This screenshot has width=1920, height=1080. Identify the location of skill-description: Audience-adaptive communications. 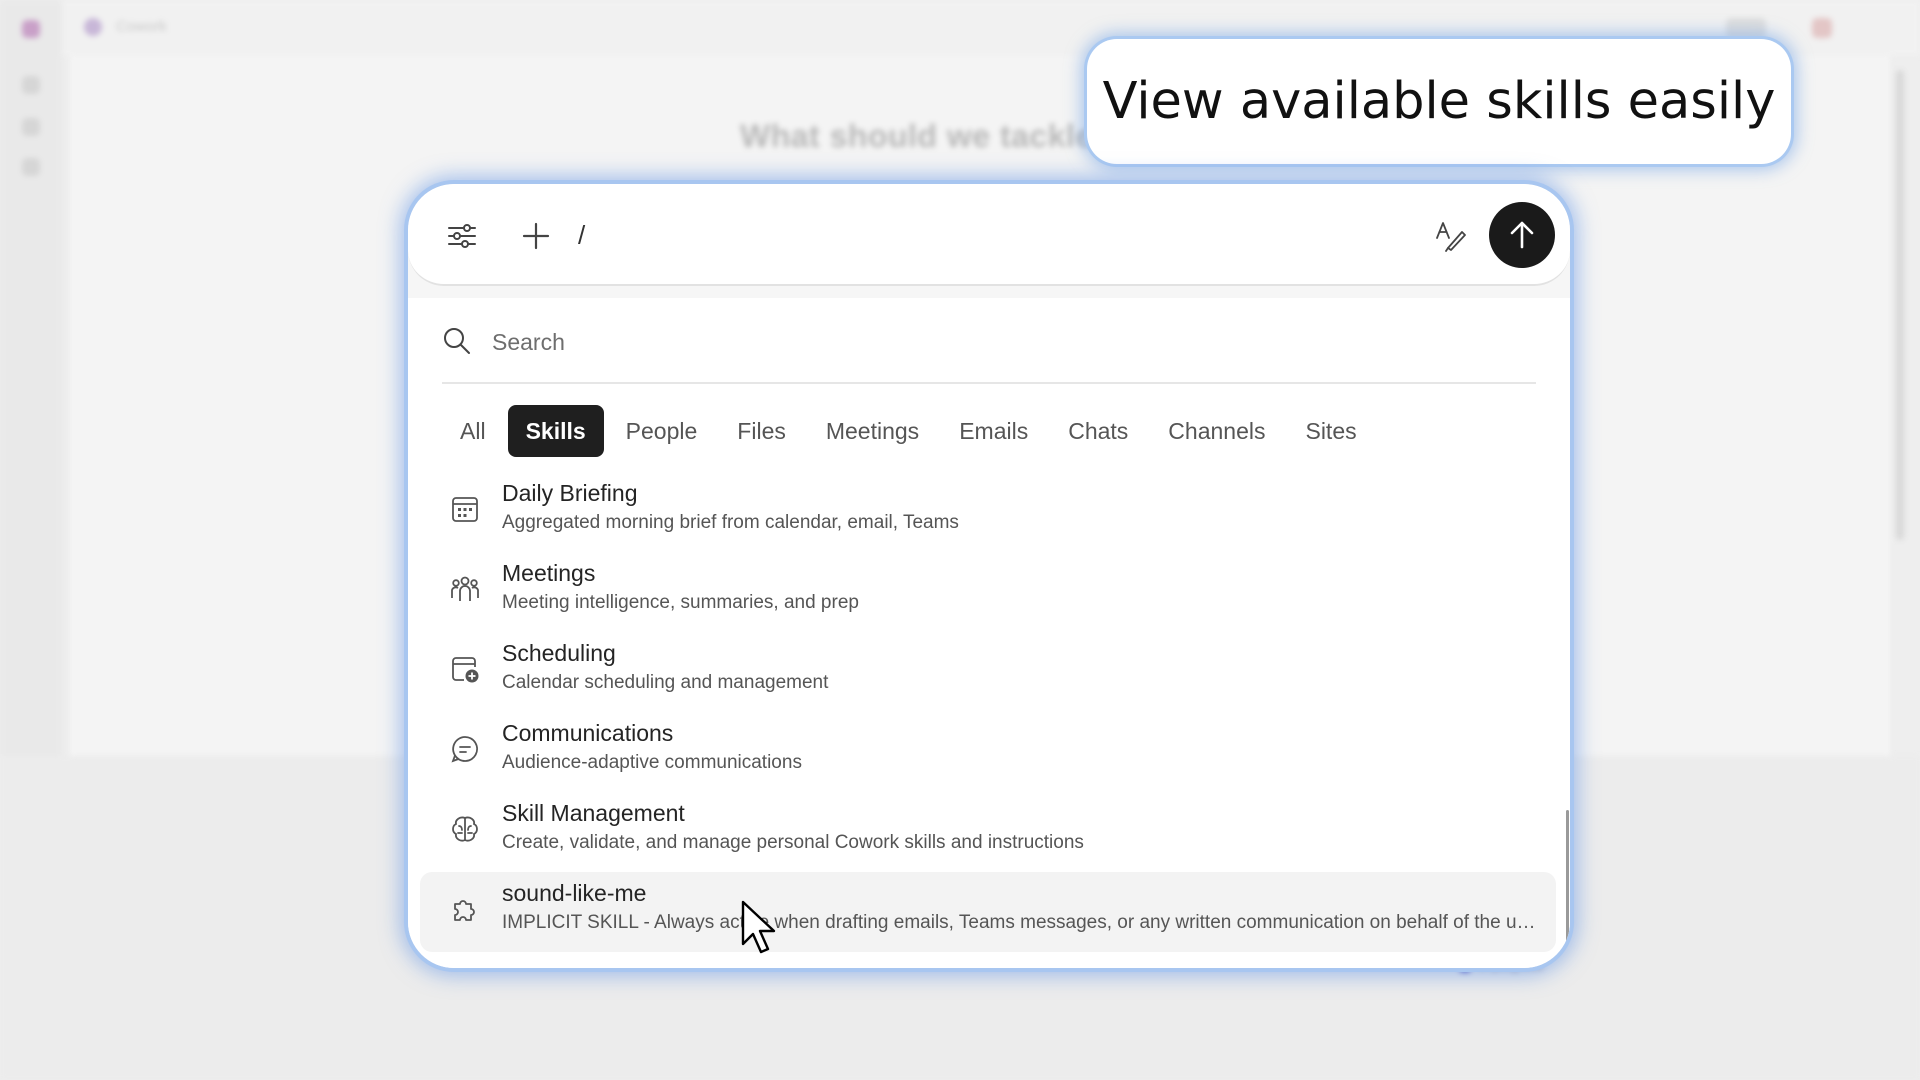
(652, 762).